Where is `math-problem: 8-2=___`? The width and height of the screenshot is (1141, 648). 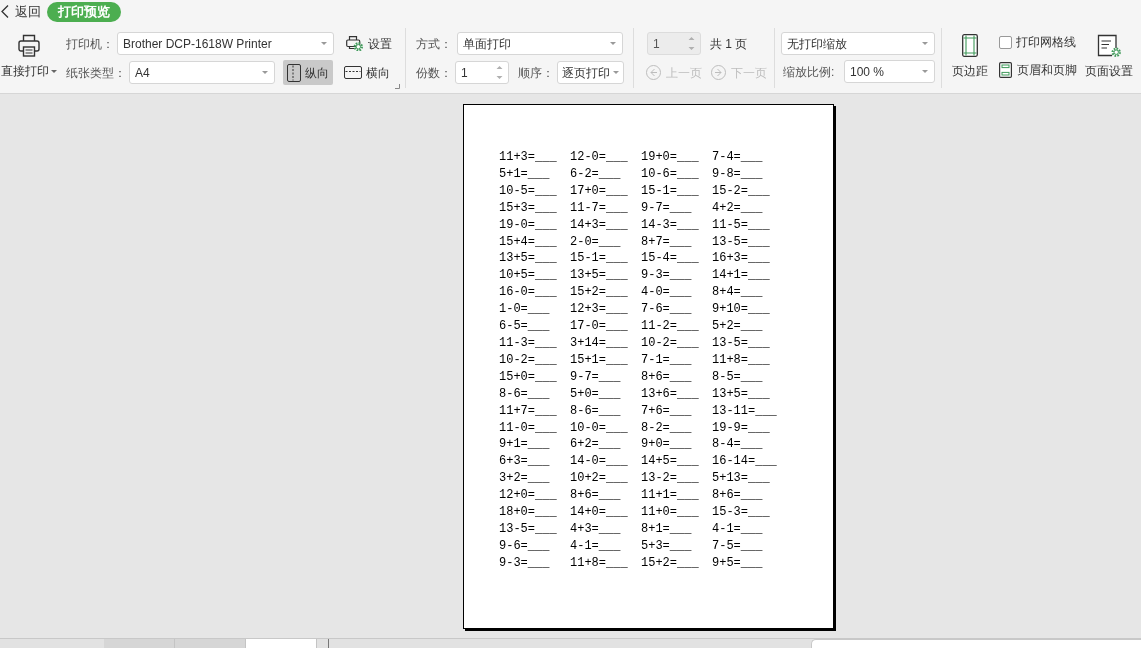 math-problem: 8-2=___ is located at coordinates (667, 428).